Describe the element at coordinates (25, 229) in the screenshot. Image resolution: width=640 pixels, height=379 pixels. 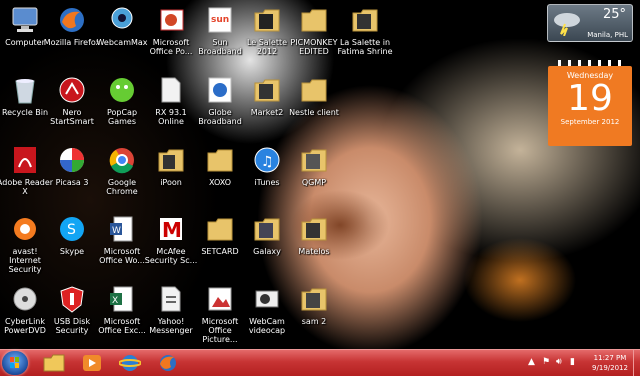
I see `avast-icon` at that location.